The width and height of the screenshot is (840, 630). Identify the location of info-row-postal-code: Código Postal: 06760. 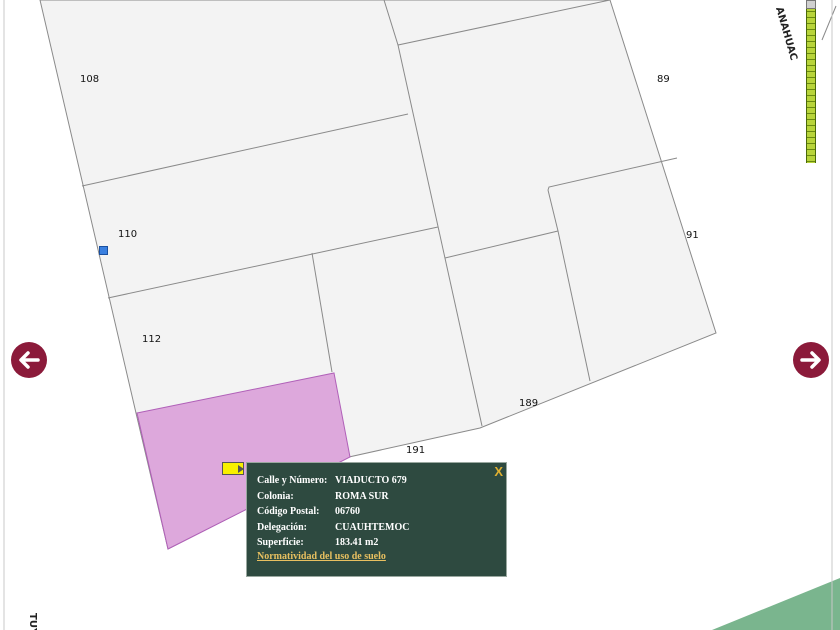
(333, 514).